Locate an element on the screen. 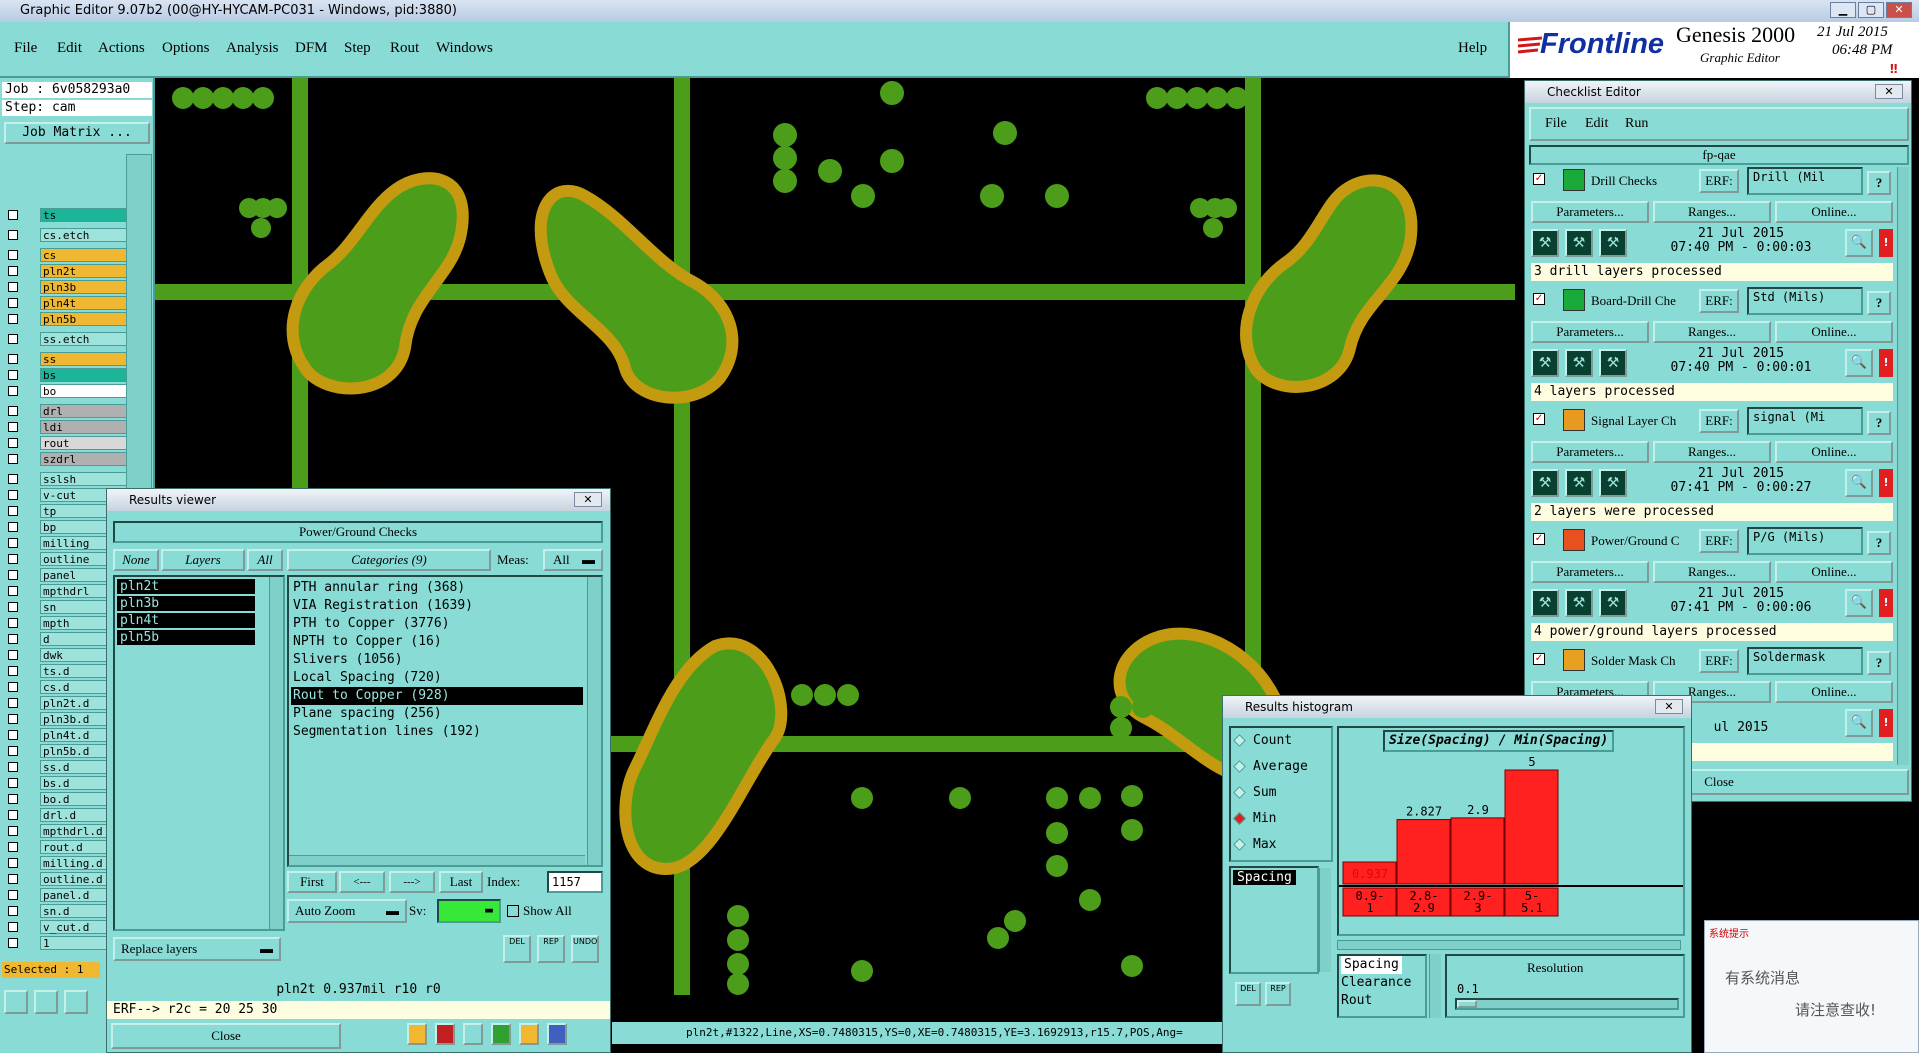 The width and height of the screenshot is (1919, 1053). menu-analysis: Analysis is located at coordinates (252, 48).